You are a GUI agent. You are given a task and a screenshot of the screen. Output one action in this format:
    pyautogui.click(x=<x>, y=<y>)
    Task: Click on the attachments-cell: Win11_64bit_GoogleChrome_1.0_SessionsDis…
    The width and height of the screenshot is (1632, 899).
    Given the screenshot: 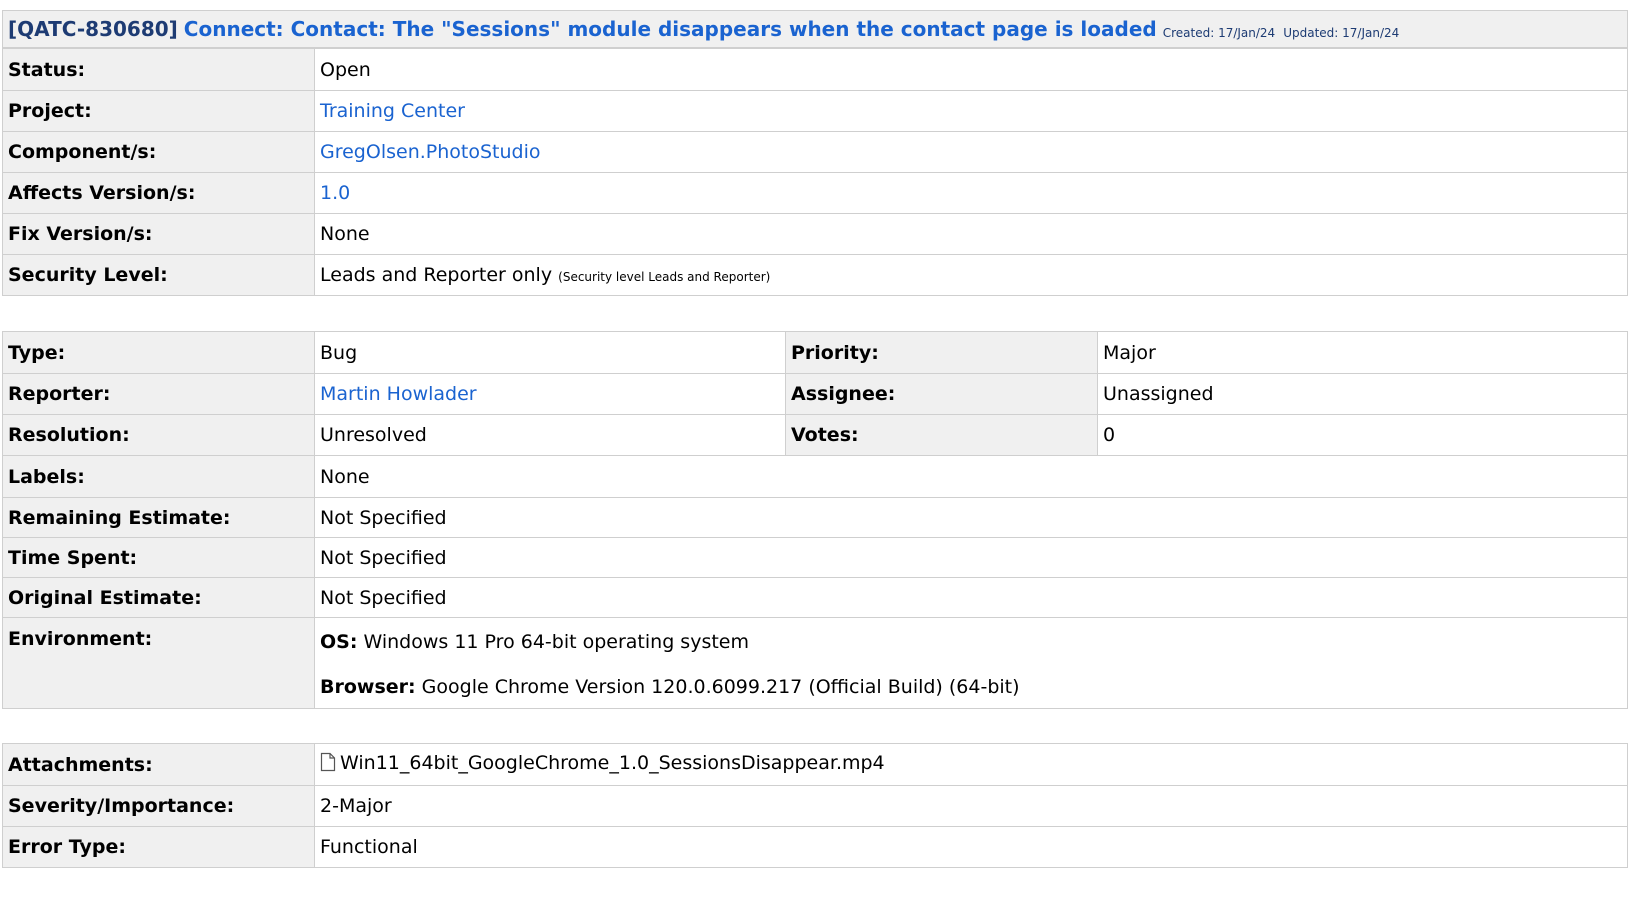 What is the action you would take?
    pyautogui.click(x=971, y=764)
    